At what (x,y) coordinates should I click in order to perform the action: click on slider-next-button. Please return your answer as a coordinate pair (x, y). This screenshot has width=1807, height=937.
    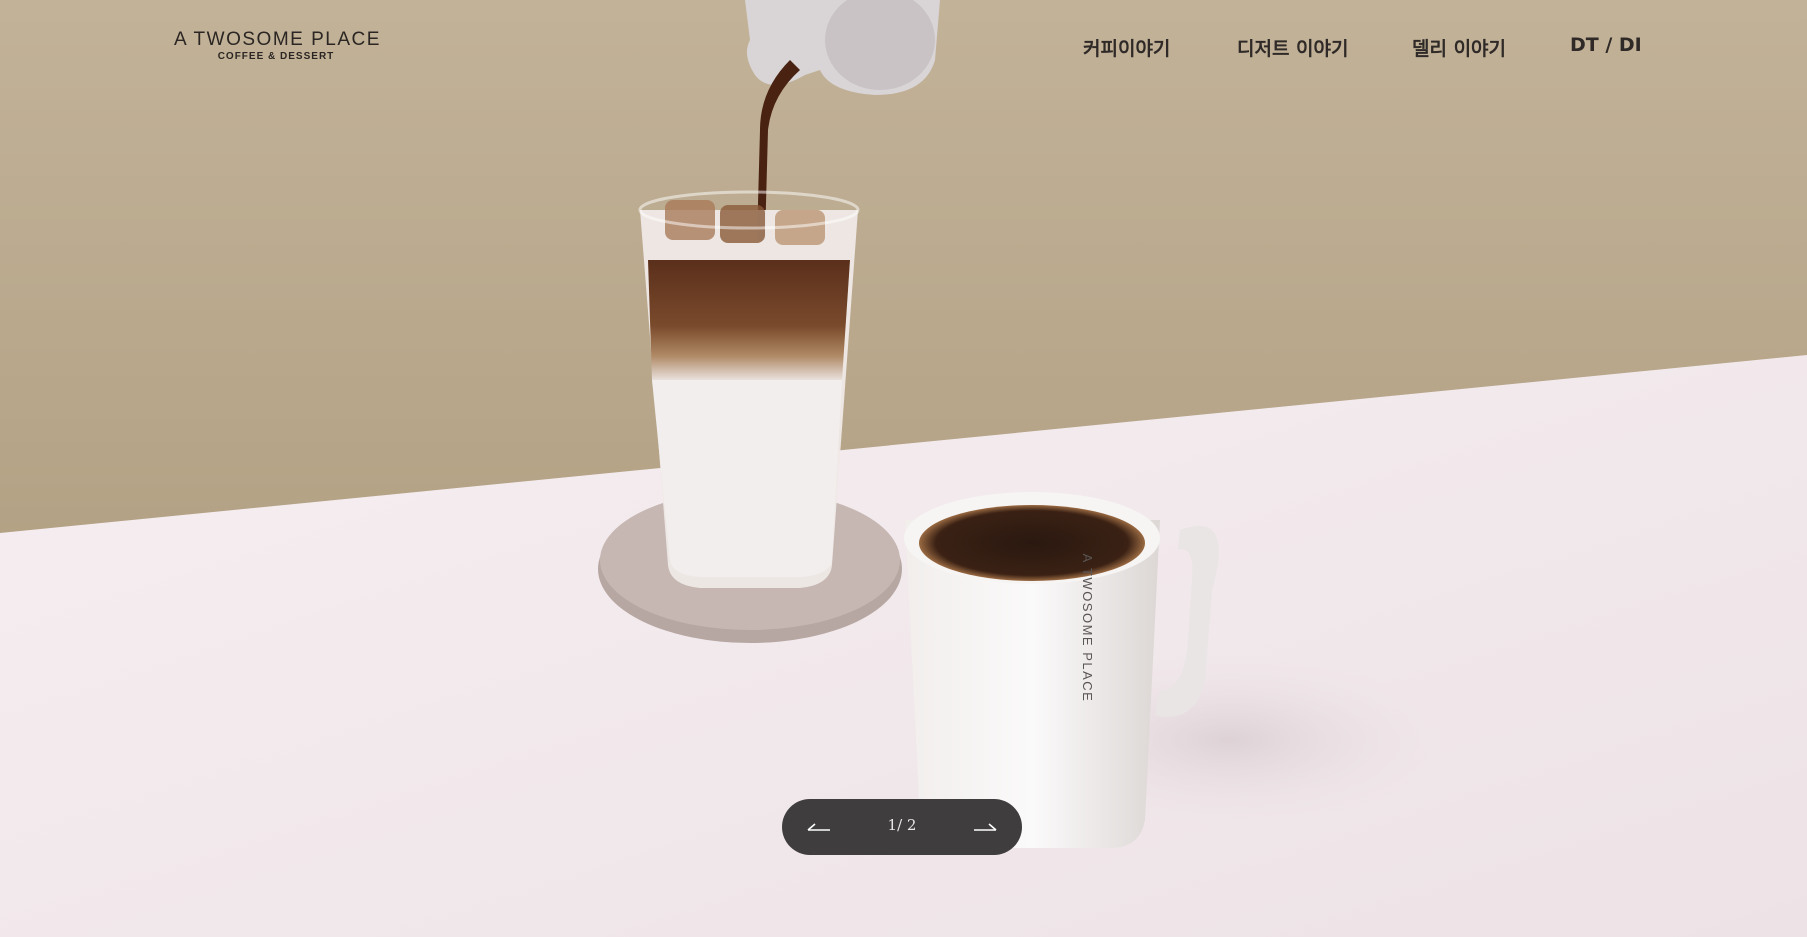
    Looking at the image, I should click on (985, 827).